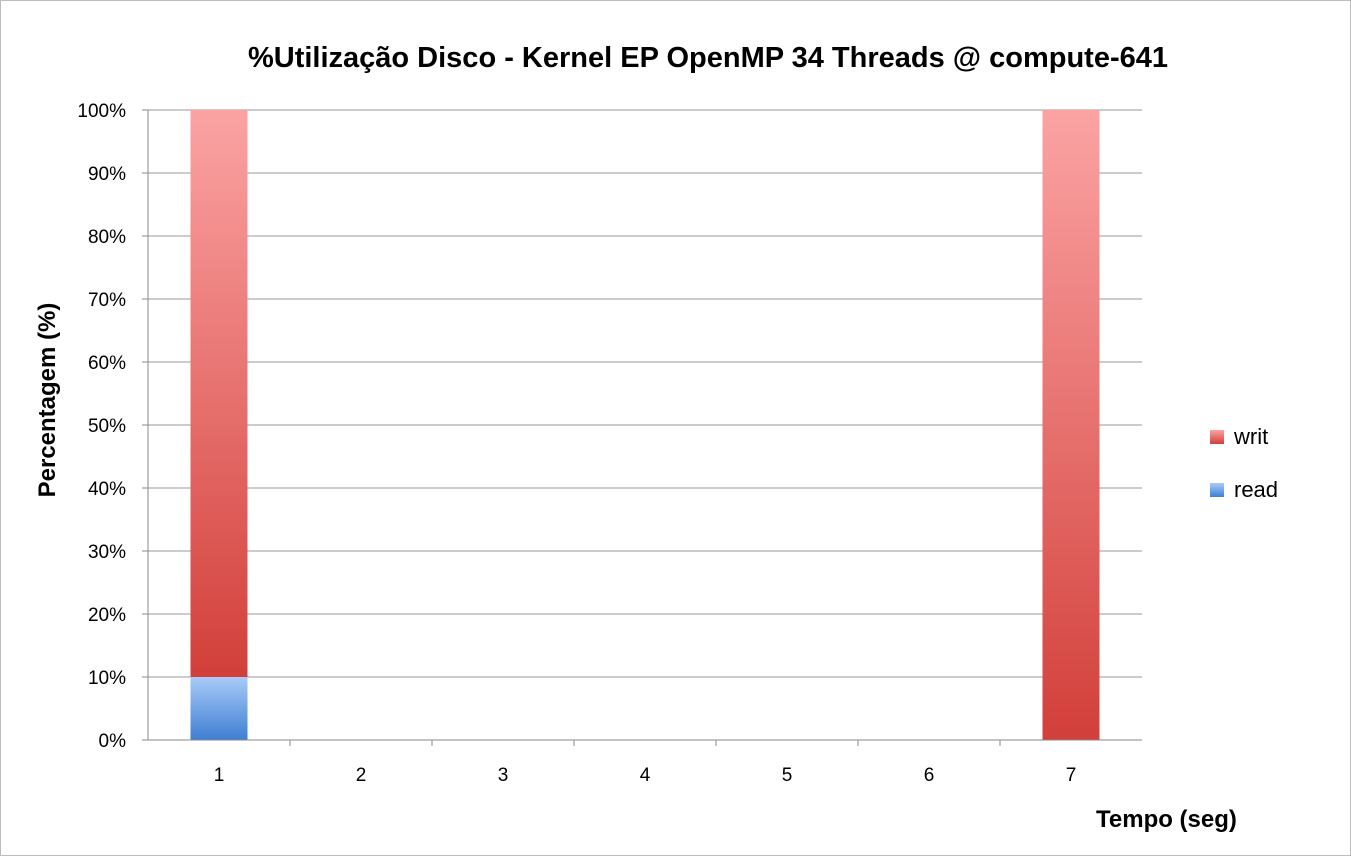  Describe the element at coordinates (107, 300) in the screenshot. I see `y-tick-label: 70%` at that location.